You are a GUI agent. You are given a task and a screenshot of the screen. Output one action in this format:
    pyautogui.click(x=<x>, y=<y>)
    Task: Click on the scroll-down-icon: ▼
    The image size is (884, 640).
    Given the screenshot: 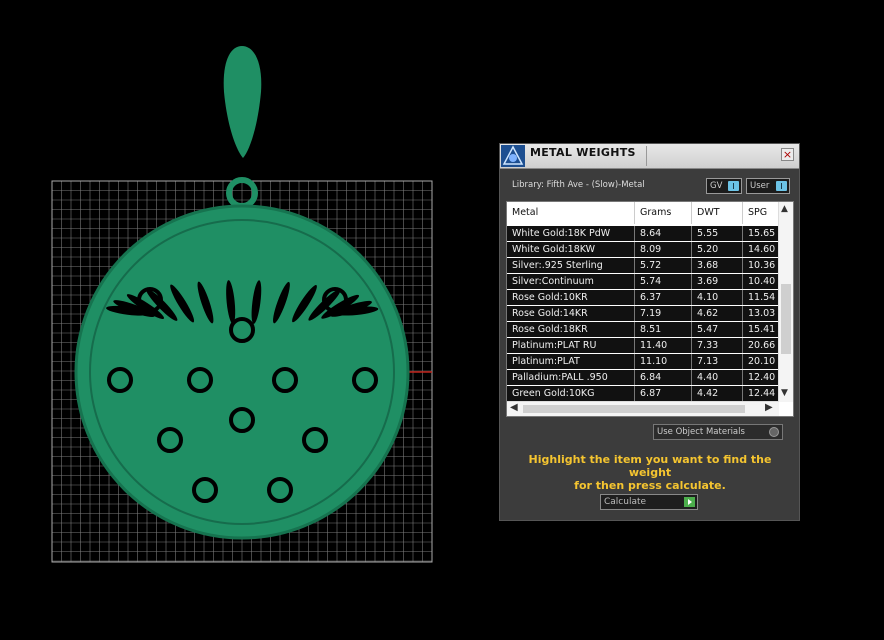 What is the action you would take?
    pyautogui.click(x=784, y=393)
    